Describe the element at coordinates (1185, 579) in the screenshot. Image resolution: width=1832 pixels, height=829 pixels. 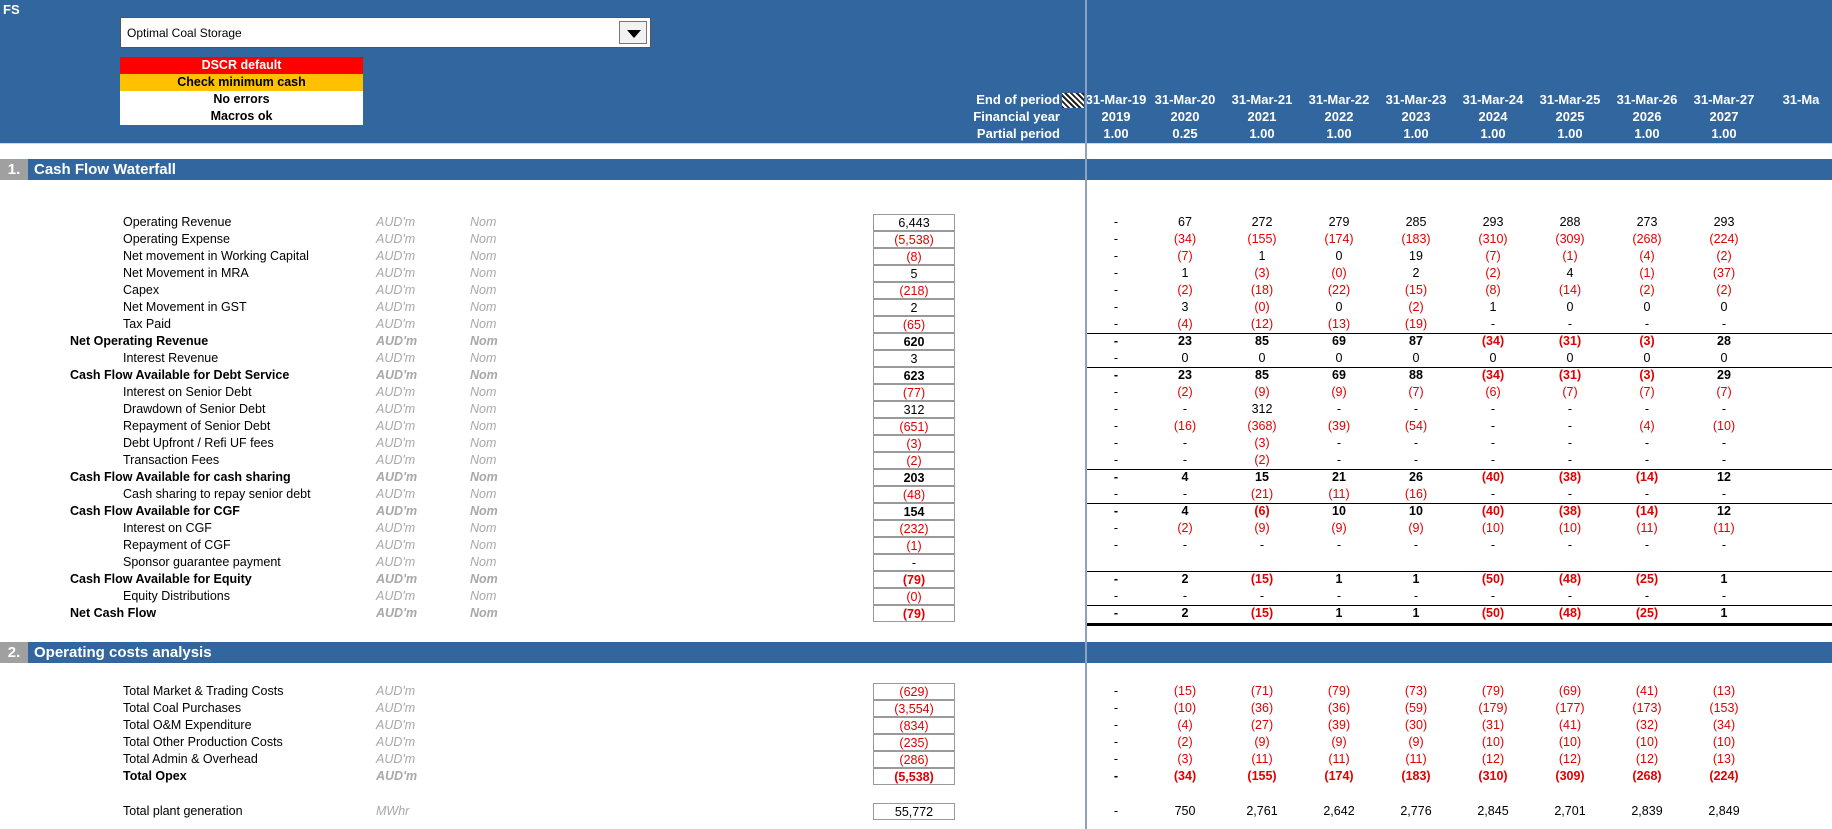
I see `period-value-cell: 2` at that location.